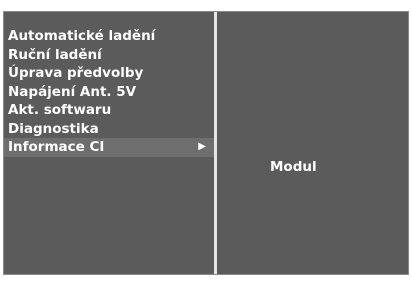  I want to click on menu-item-software-update: Akt. softwaru, so click(109, 110).